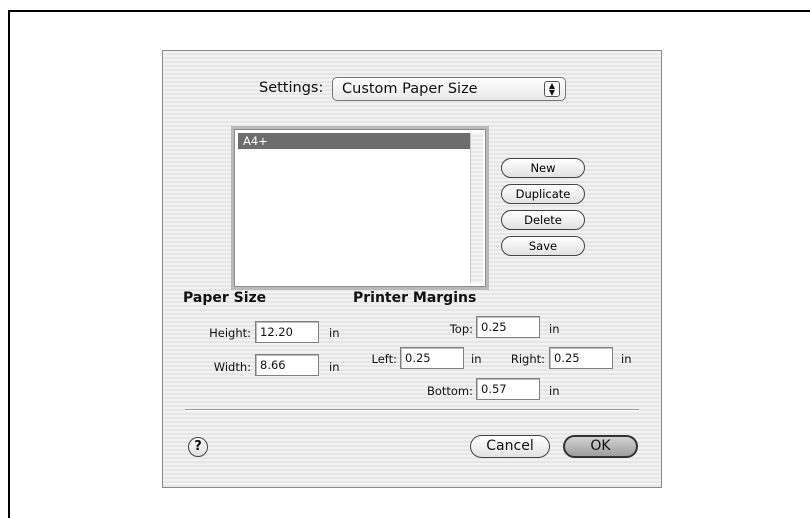 The height and width of the screenshot is (518, 810). What do you see at coordinates (412, 410) in the screenshot?
I see `footer-separator` at bounding box center [412, 410].